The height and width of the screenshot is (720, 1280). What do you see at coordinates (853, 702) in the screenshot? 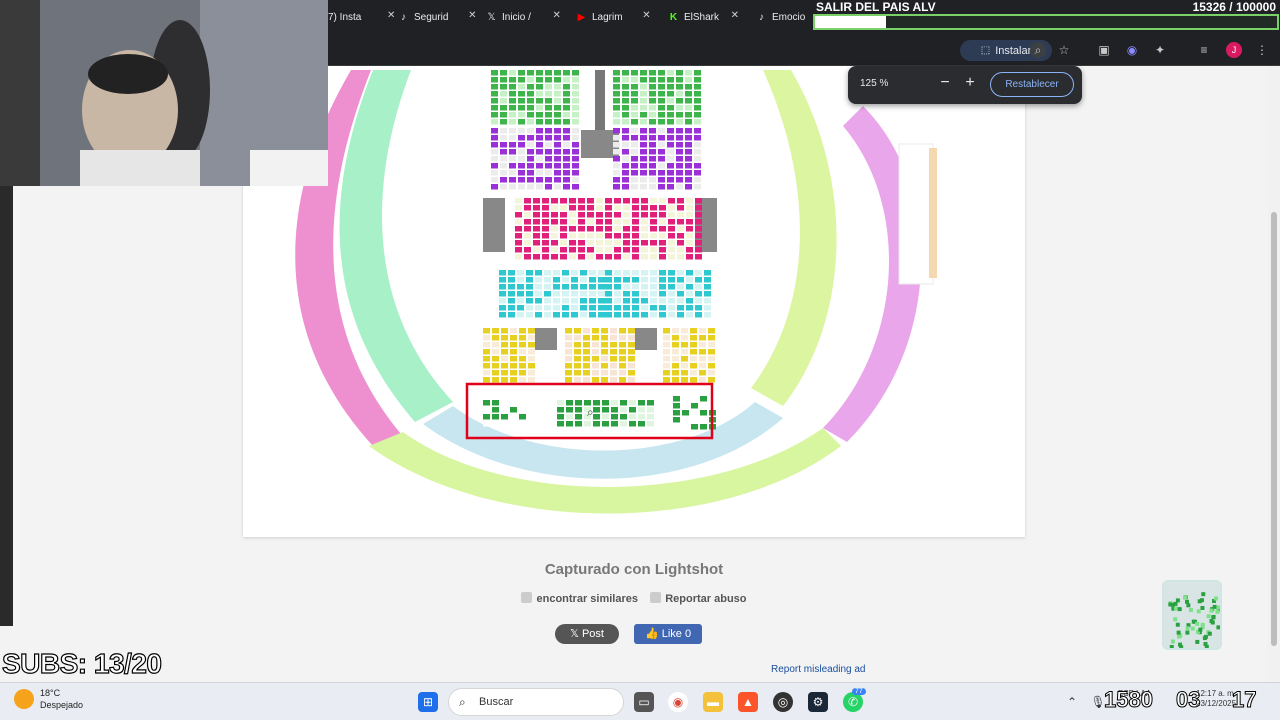
I see `whatsapp-icon: ✆` at bounding box center [853, 702].